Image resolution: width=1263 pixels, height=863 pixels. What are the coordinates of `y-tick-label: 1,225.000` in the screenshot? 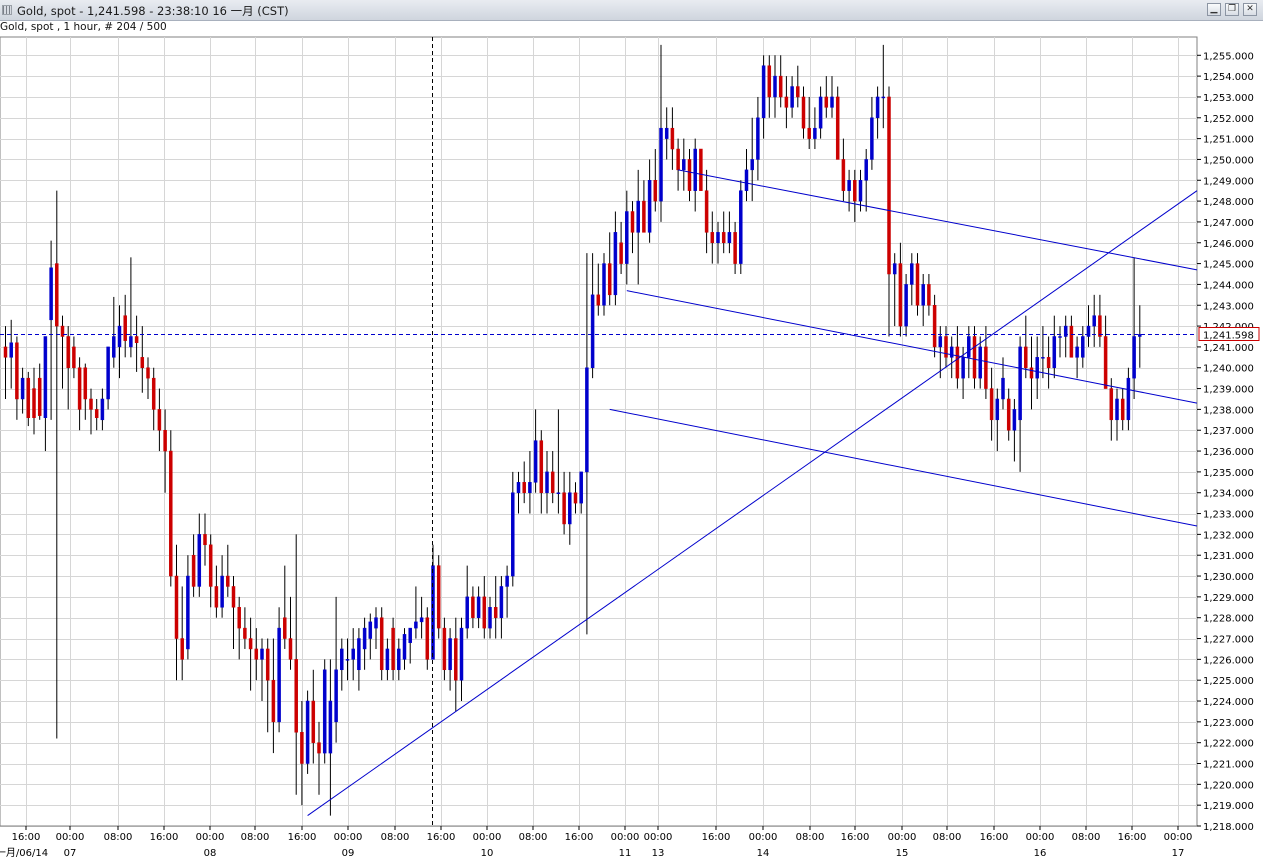 It's located at (1228, 681).